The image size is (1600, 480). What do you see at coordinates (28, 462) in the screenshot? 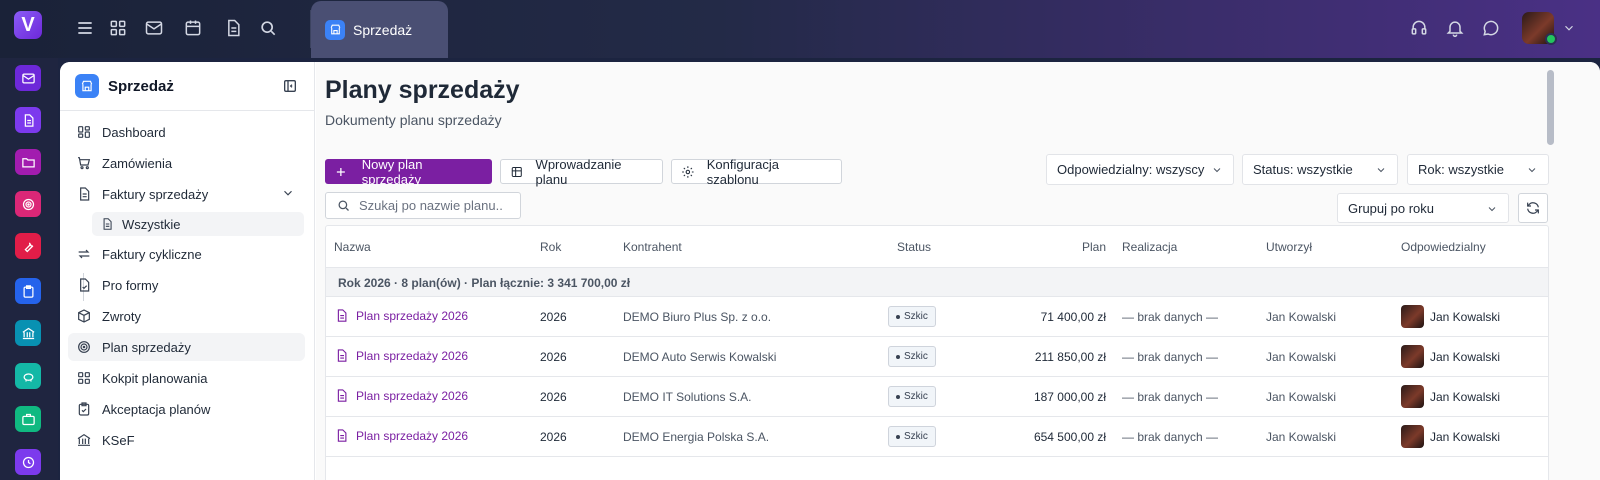
I see `rail-clock-icon` at bounding box center [28, 462].